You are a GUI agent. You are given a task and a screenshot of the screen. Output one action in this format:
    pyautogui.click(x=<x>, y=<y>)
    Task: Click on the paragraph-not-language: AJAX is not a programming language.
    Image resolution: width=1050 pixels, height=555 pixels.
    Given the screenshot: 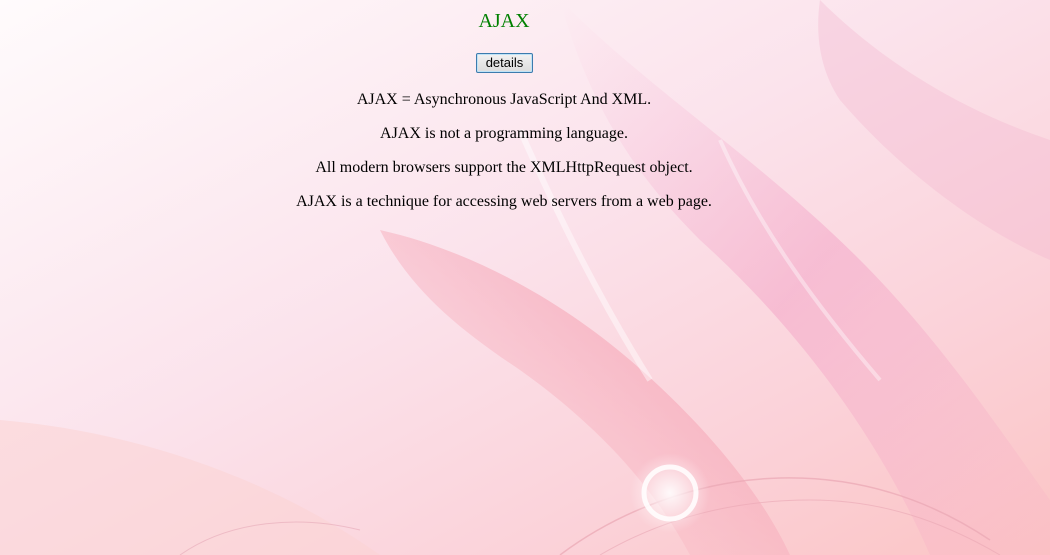 What is the action you would take?
    pyautogui.click(x=504, y=133)
    